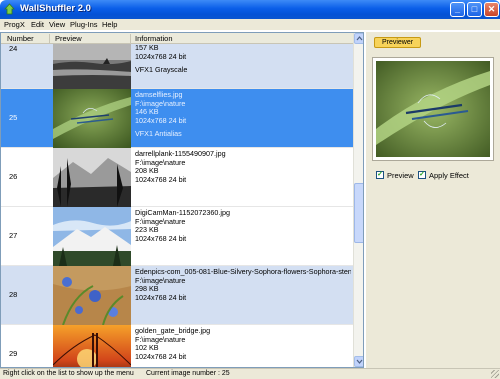 The width and height of the screenshot is (500, 379). I want to click on list-header: Number Preview Information, so click(177, 38).